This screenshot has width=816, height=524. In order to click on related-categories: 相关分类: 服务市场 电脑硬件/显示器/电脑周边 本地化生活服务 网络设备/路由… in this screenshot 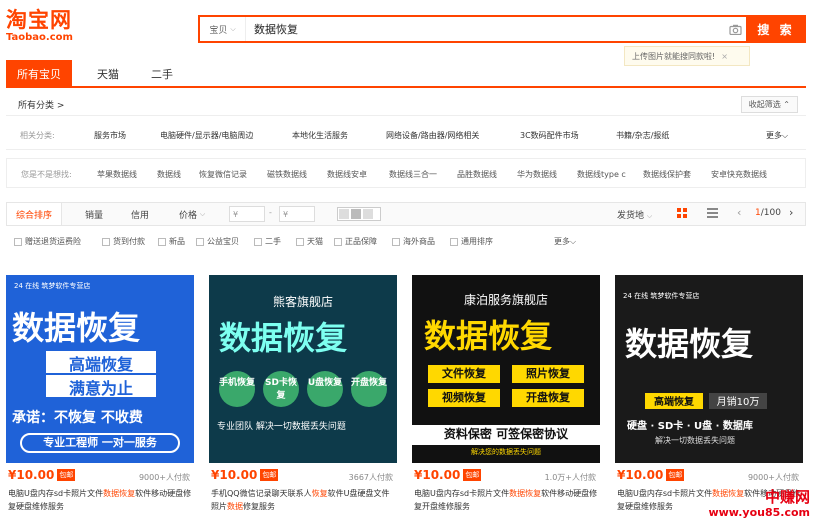, I will do `click(406, 135)`.